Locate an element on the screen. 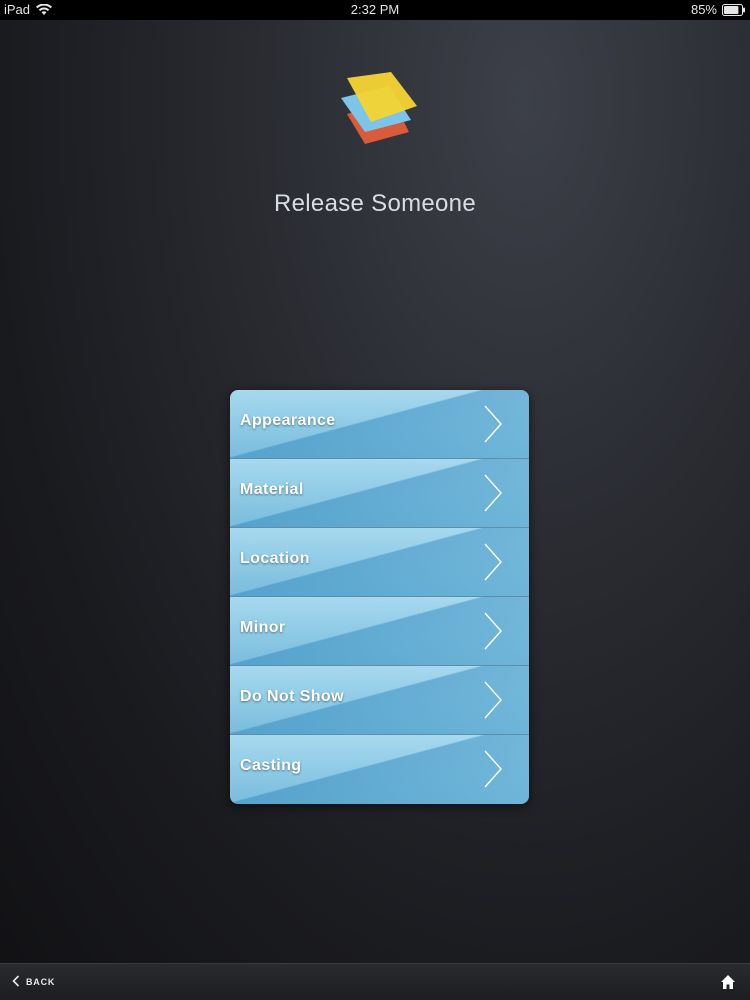  menu-item-label: Material is located at coordinates (272, 489).